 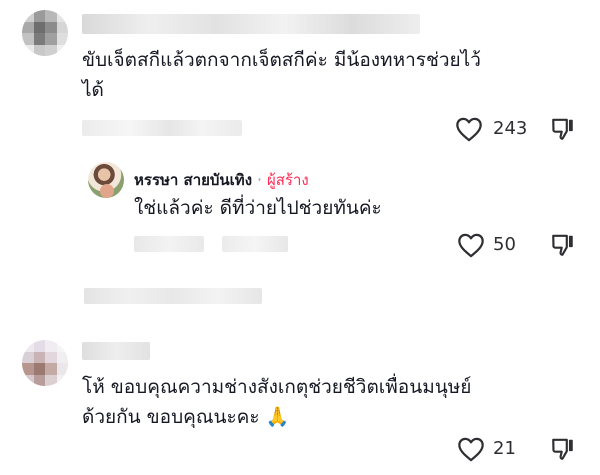 I want to click on like-count: 21, so click(x=504, y=448).